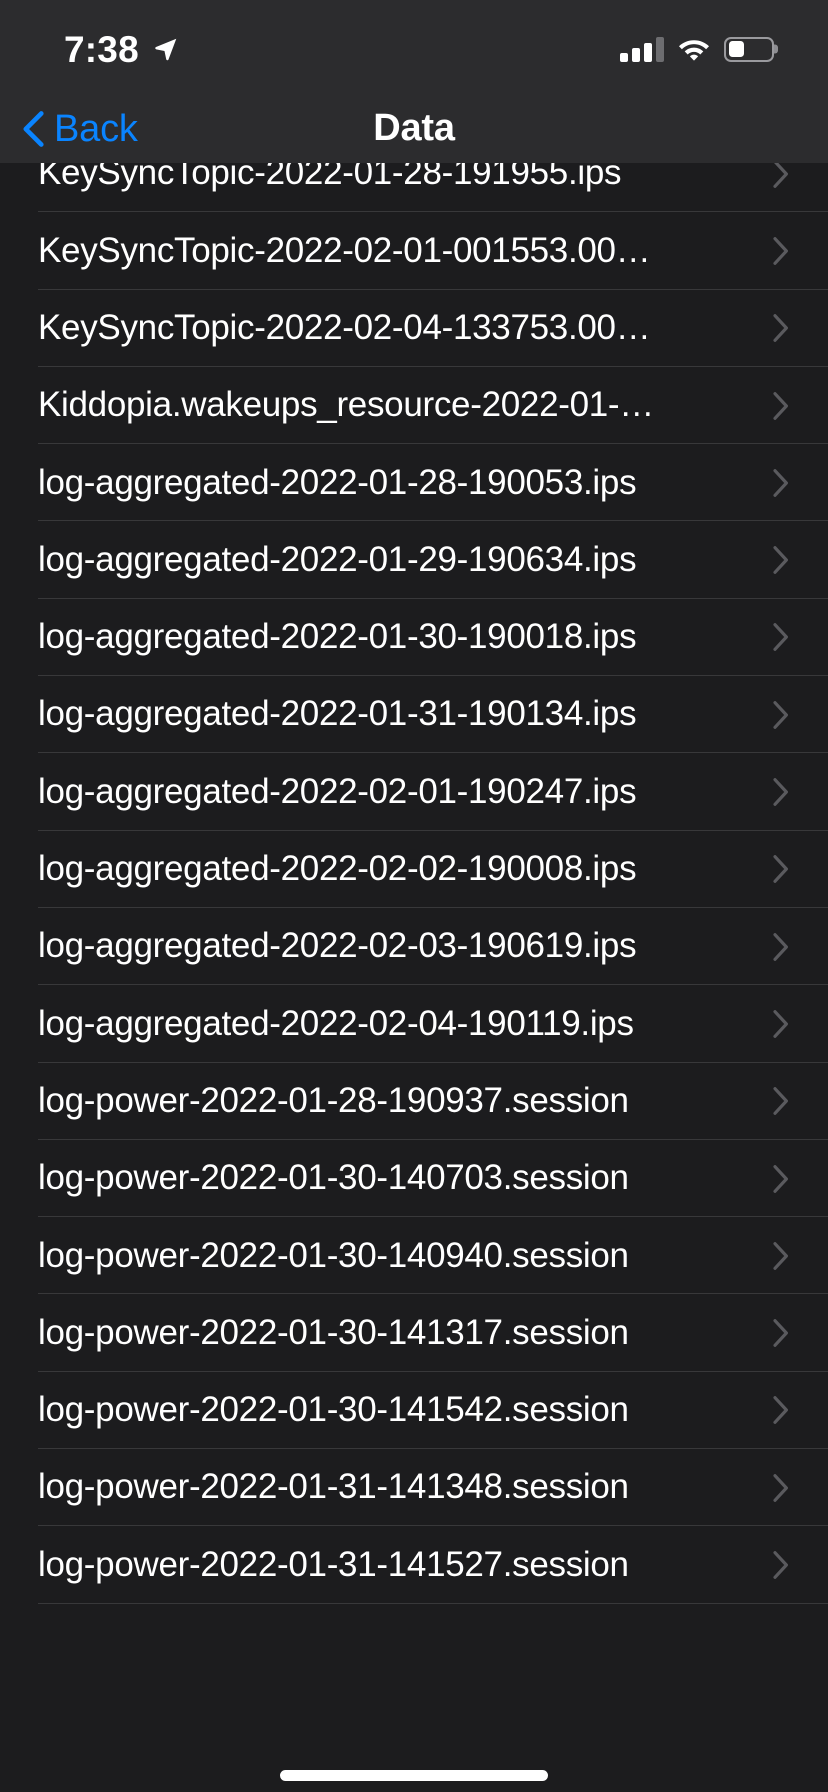 The height and width of the screenshot is (1792, 828). I want to click on list-item: log-aggregated-2022-01-30-190018.ips, so click(414, 637).